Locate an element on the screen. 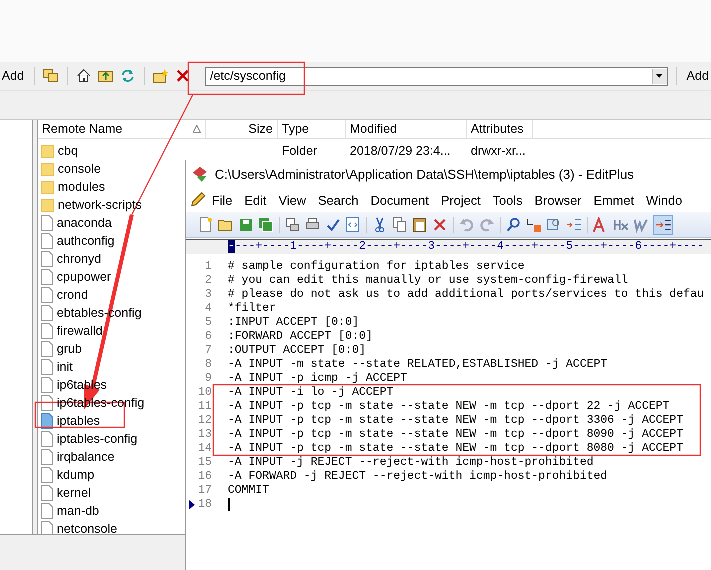 The width and height of the screenshot is (711, 570). line-number: 12 is located at coordinates (204, 421).